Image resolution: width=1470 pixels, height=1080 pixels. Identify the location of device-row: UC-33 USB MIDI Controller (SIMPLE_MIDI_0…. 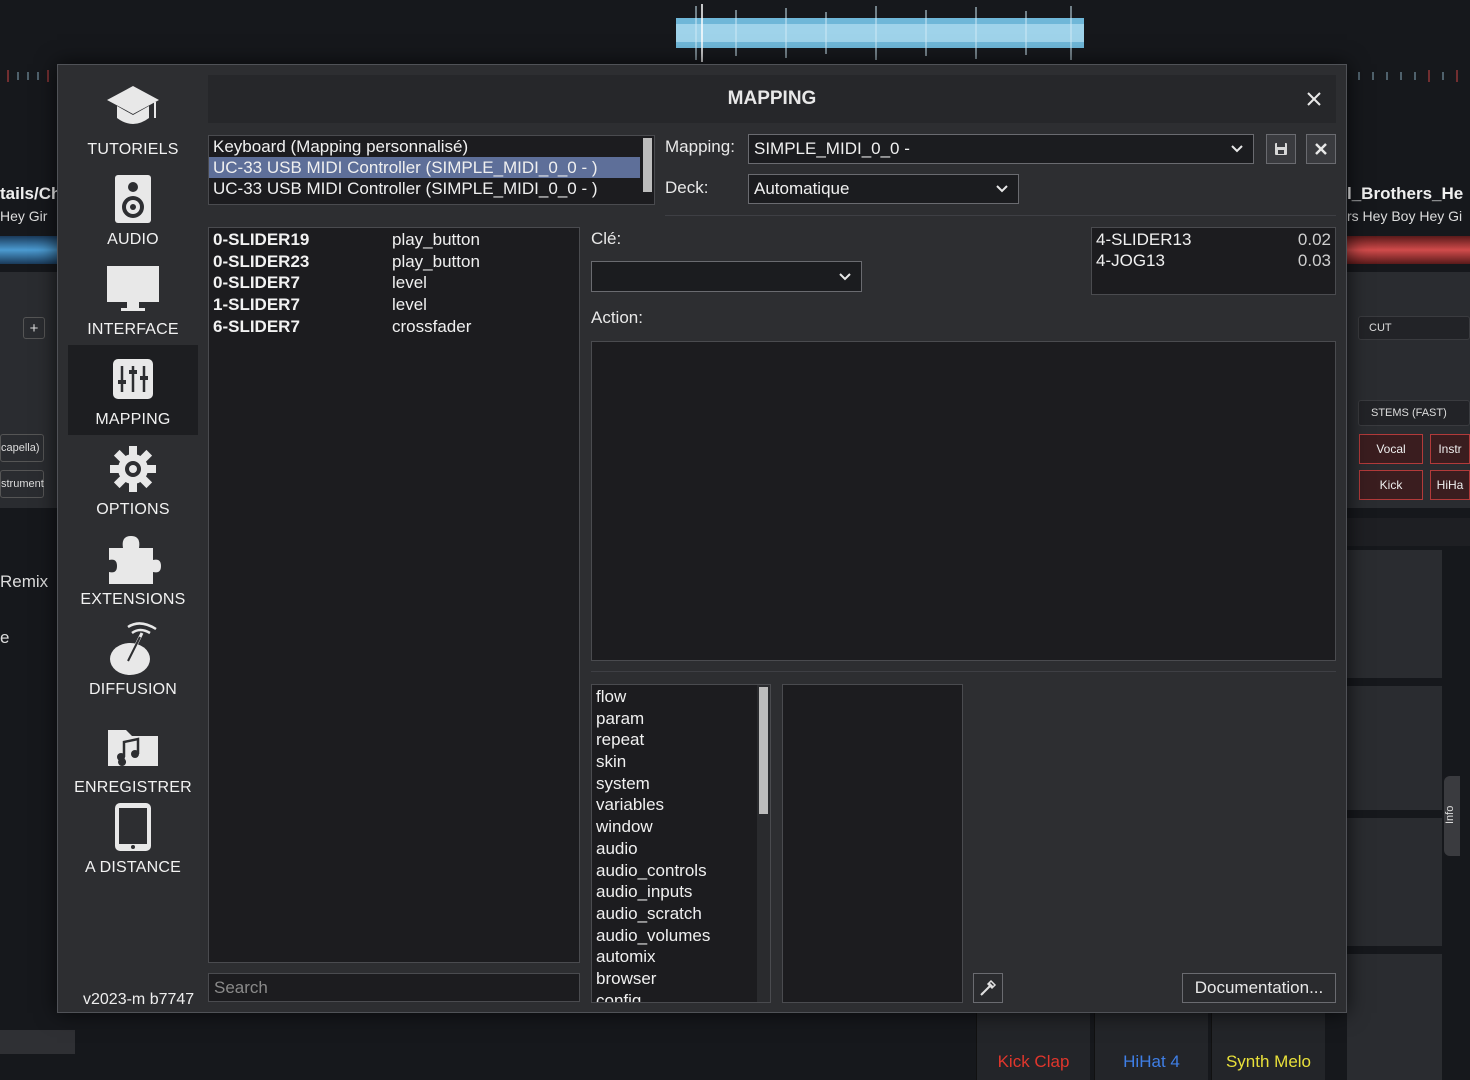
(424, 188).